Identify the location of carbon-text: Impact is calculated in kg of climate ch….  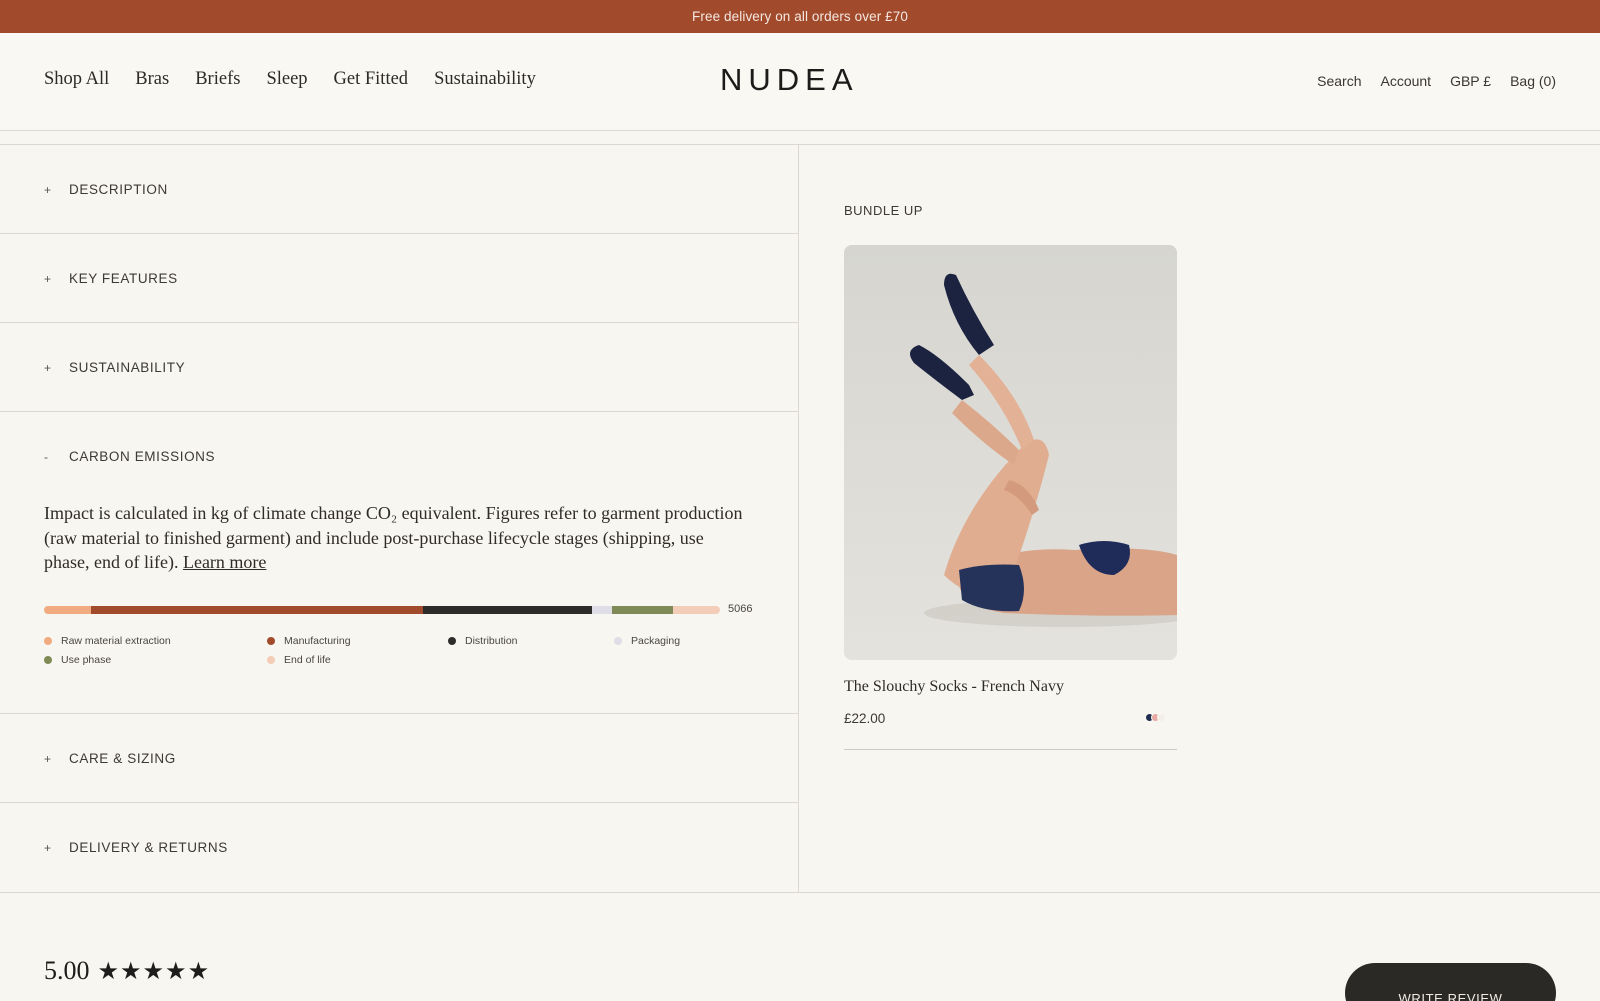
(393, 537).